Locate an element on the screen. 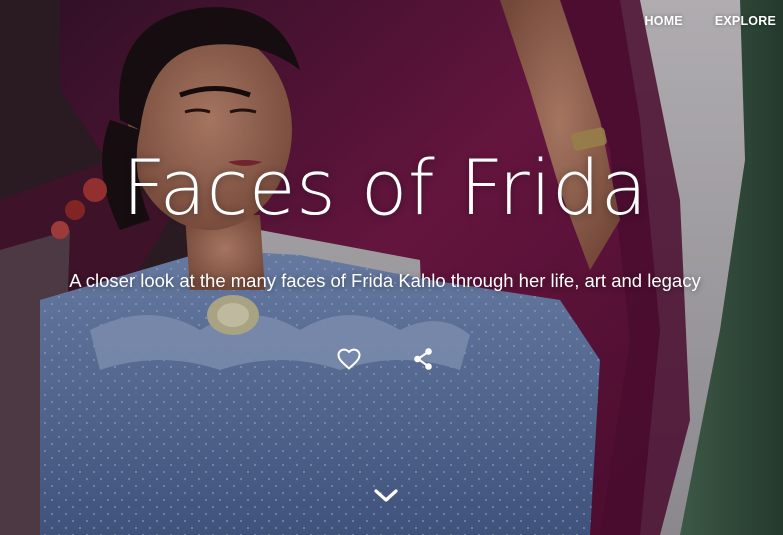 This screenshot has height=535, width=783. chevron-down-icon is located at coordinates (386, 498).